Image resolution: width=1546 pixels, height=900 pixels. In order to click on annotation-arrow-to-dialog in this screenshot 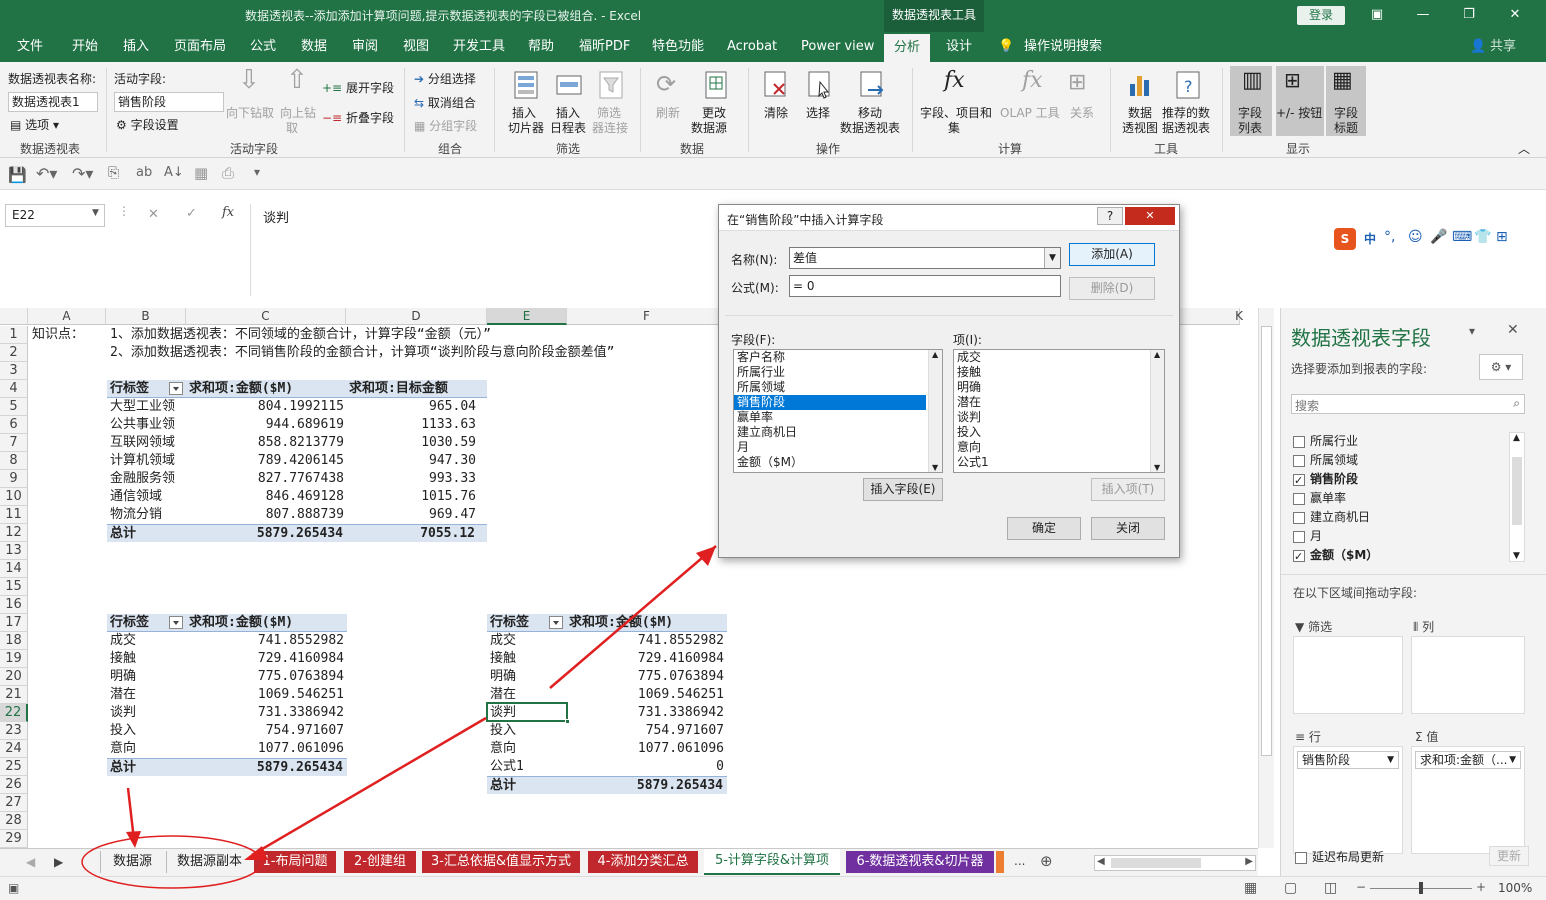, I will do `click(633, 617)`.